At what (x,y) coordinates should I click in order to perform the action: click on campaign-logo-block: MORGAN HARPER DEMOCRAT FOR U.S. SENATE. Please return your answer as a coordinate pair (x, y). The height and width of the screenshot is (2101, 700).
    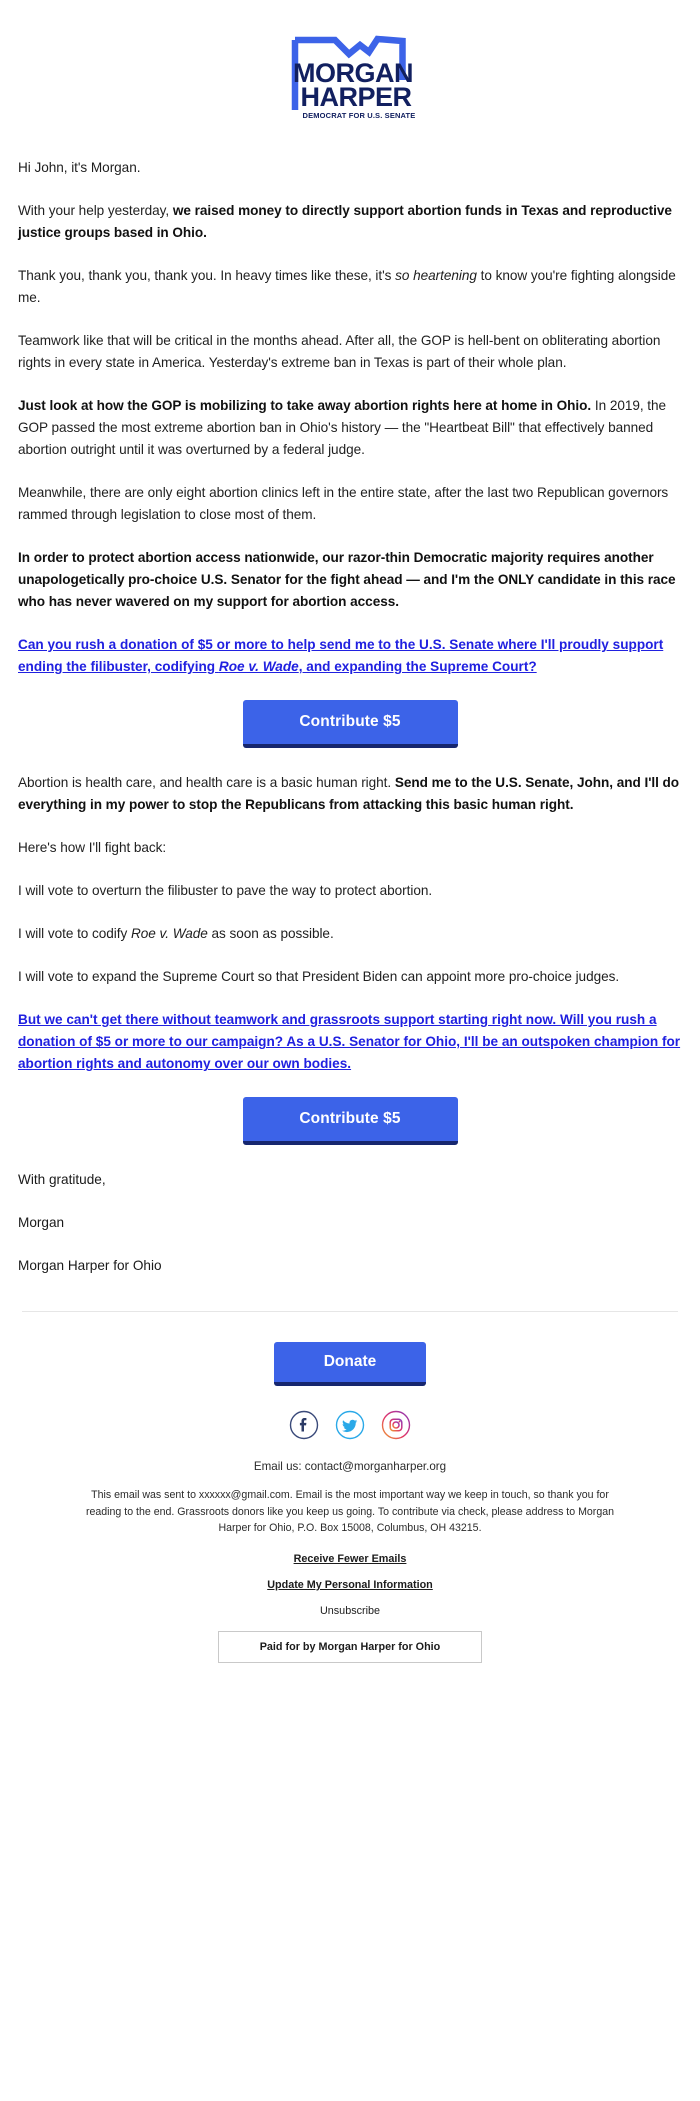
    Looking at the image, I should click on (350, 78).